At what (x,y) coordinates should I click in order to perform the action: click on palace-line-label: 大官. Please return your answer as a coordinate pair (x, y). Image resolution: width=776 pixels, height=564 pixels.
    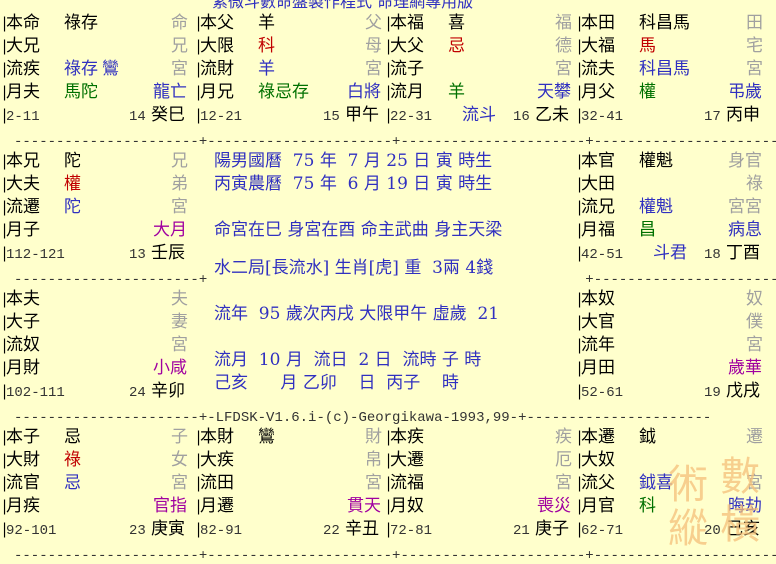
    Looking at the image, I should click on (598, 322).